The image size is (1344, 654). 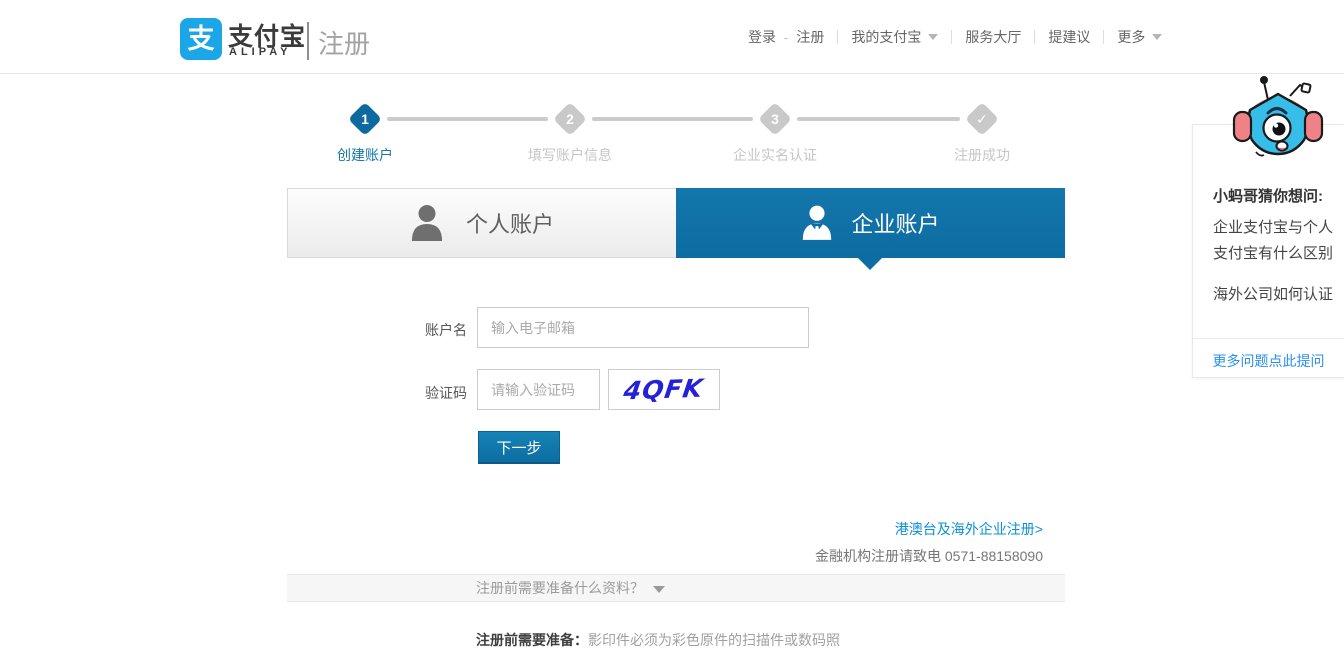 I want to click on my-alipay-caret-down-icon, so click(x=933, y=37).